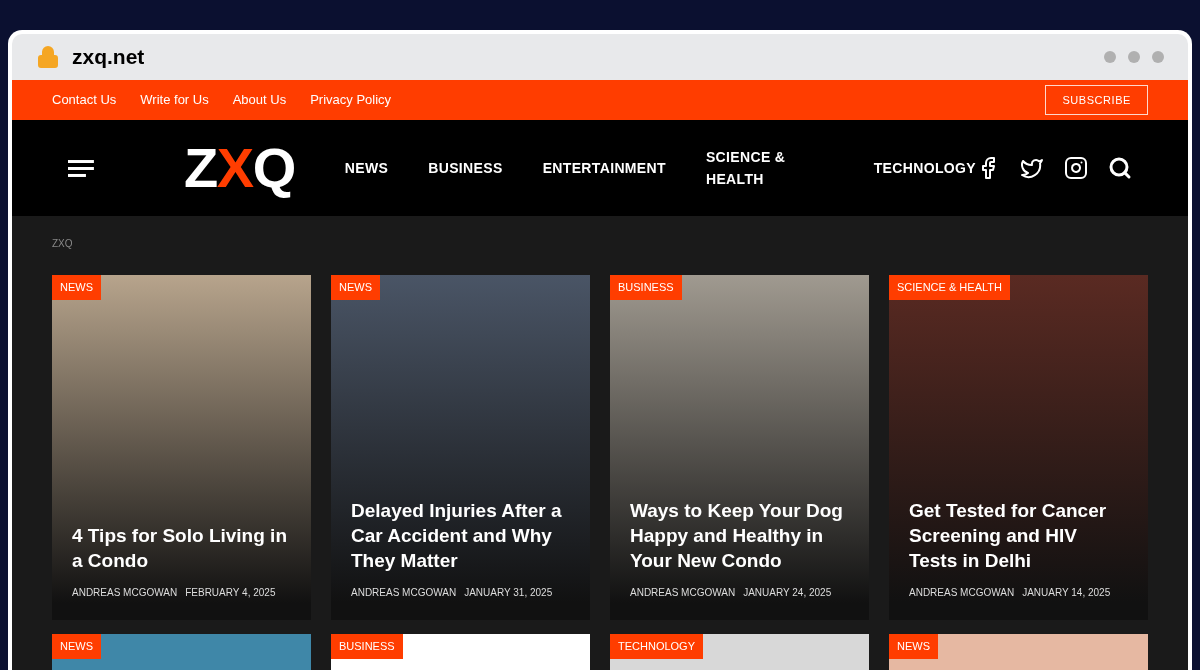 The height and width of the screenshot is (670, 1200). I want to click on article-date: JANUARY 14, 2025, so click(1066, 593).